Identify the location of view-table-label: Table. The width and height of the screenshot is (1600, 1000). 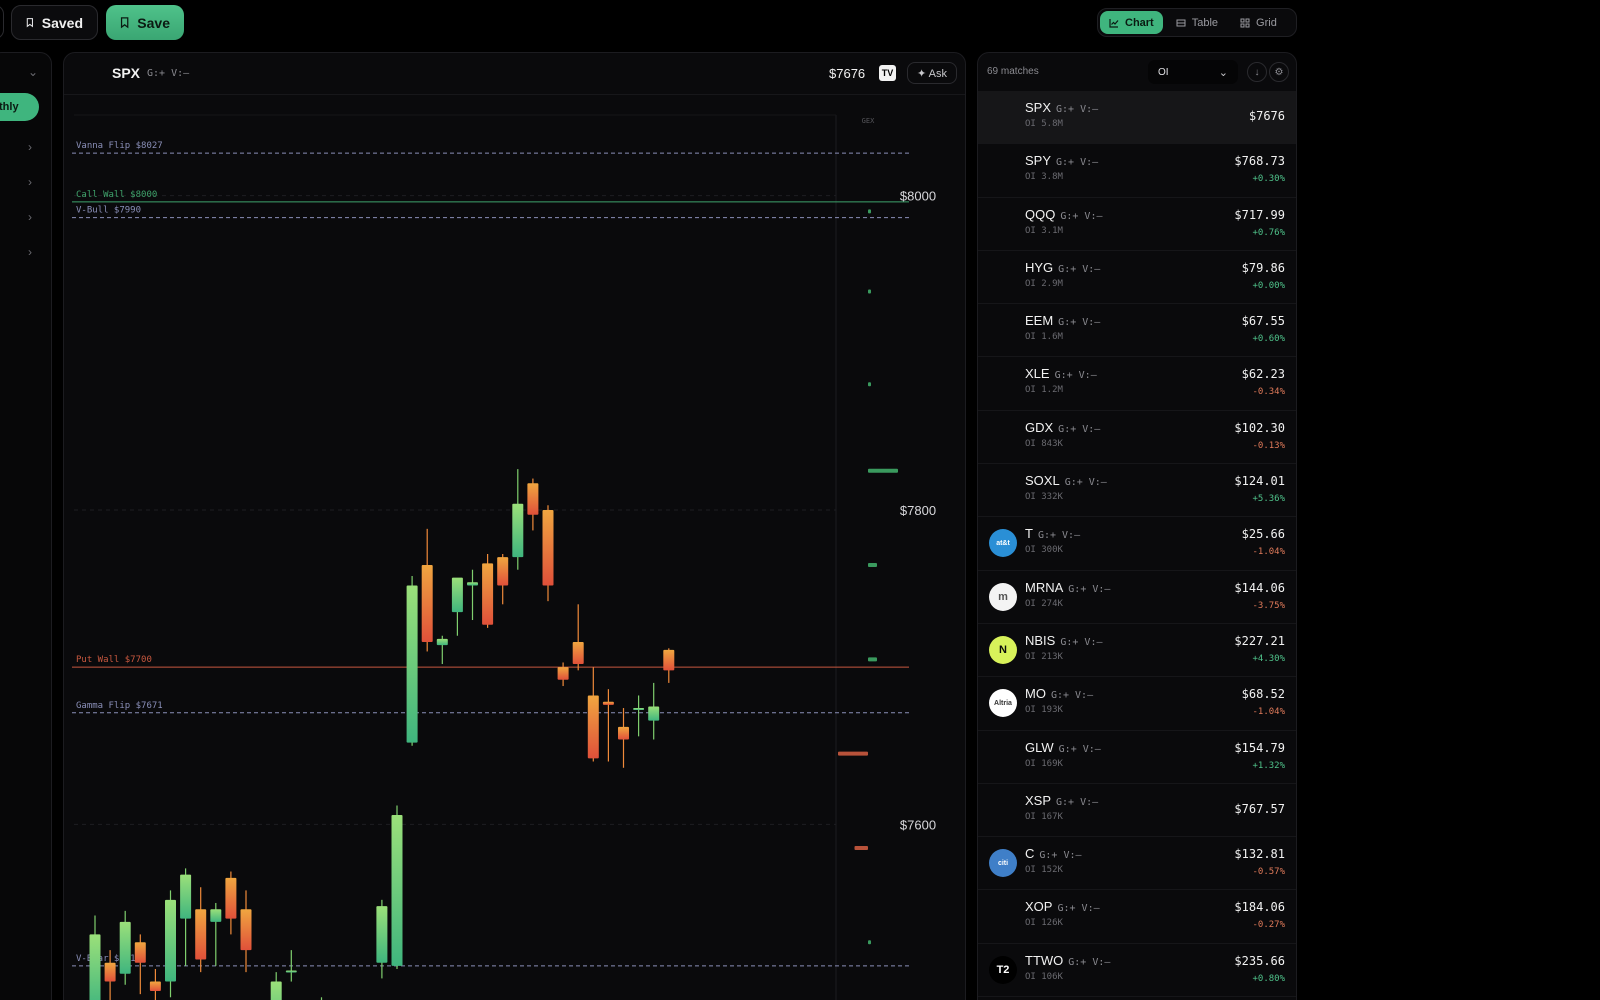
(1205, 22).